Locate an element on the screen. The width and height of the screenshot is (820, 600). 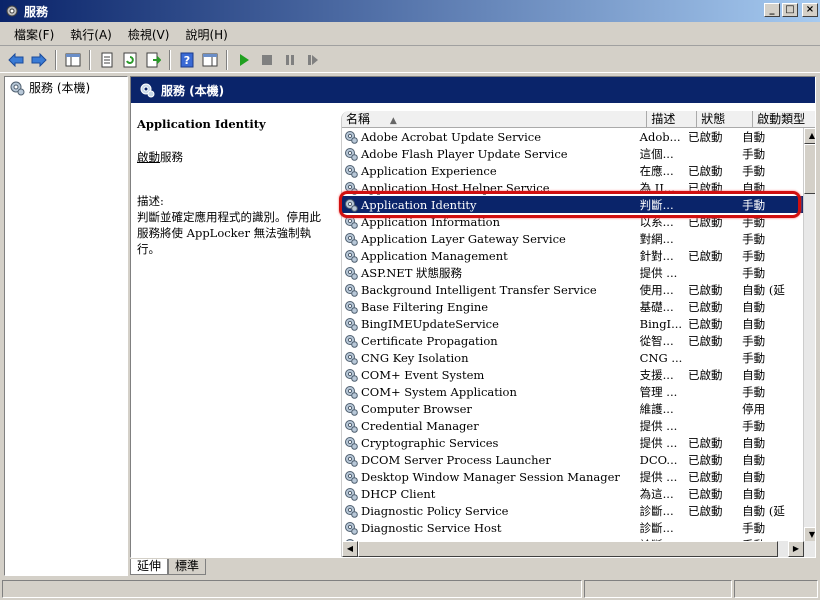
view-tabs: 延伸 標準 is located at coordinates (168, 568).